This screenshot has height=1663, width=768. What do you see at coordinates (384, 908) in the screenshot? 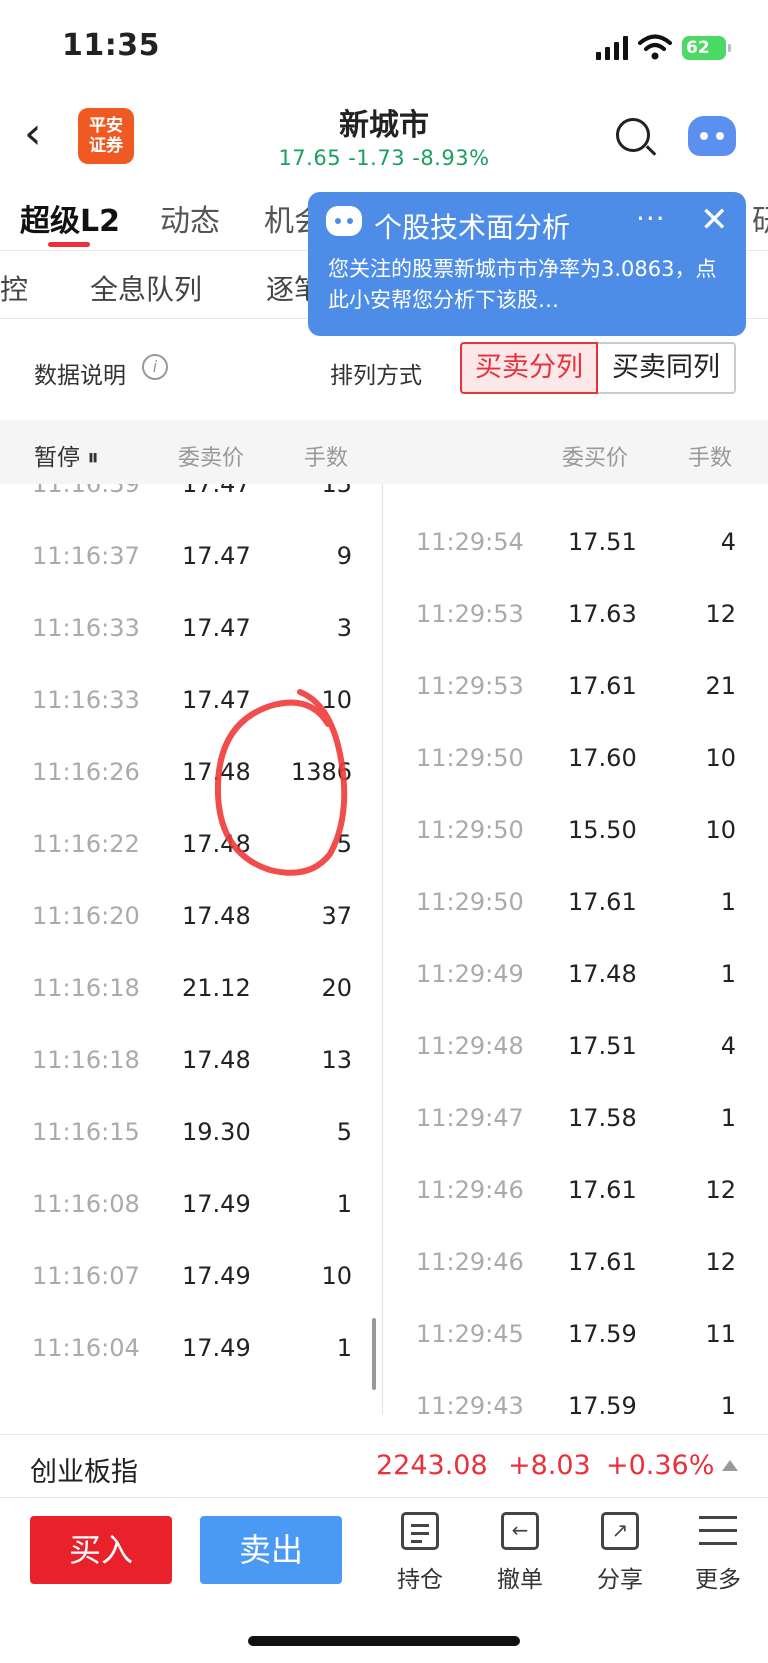
I see `buy-order-row: 11:29:50 17.61 1` at bounding box center [384, 908].